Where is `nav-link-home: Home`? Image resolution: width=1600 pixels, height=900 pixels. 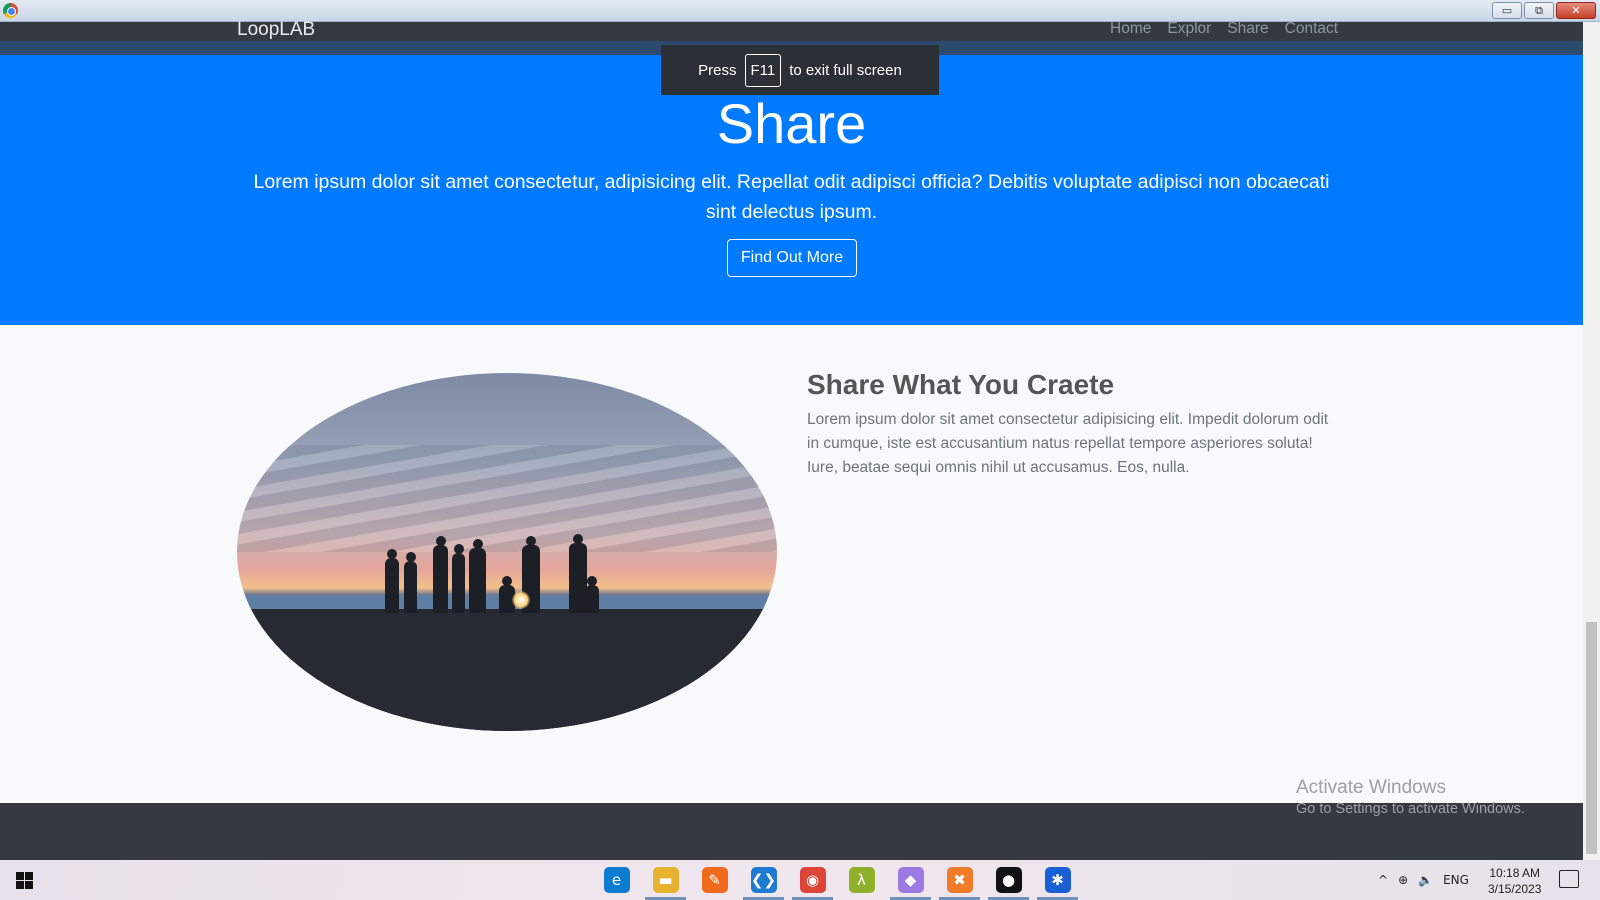
nav-link-home: Home is located at coordinates (1130, 29).